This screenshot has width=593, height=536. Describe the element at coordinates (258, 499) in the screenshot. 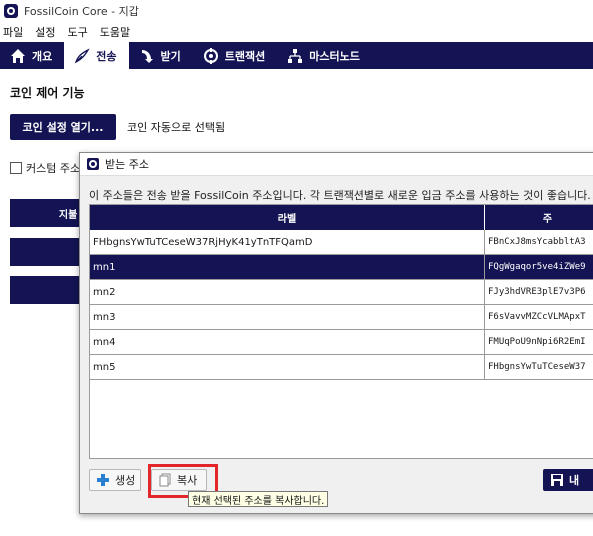

I see `copy-tooltip: 현재 선택된 주소를 복사합니다.` at that location.